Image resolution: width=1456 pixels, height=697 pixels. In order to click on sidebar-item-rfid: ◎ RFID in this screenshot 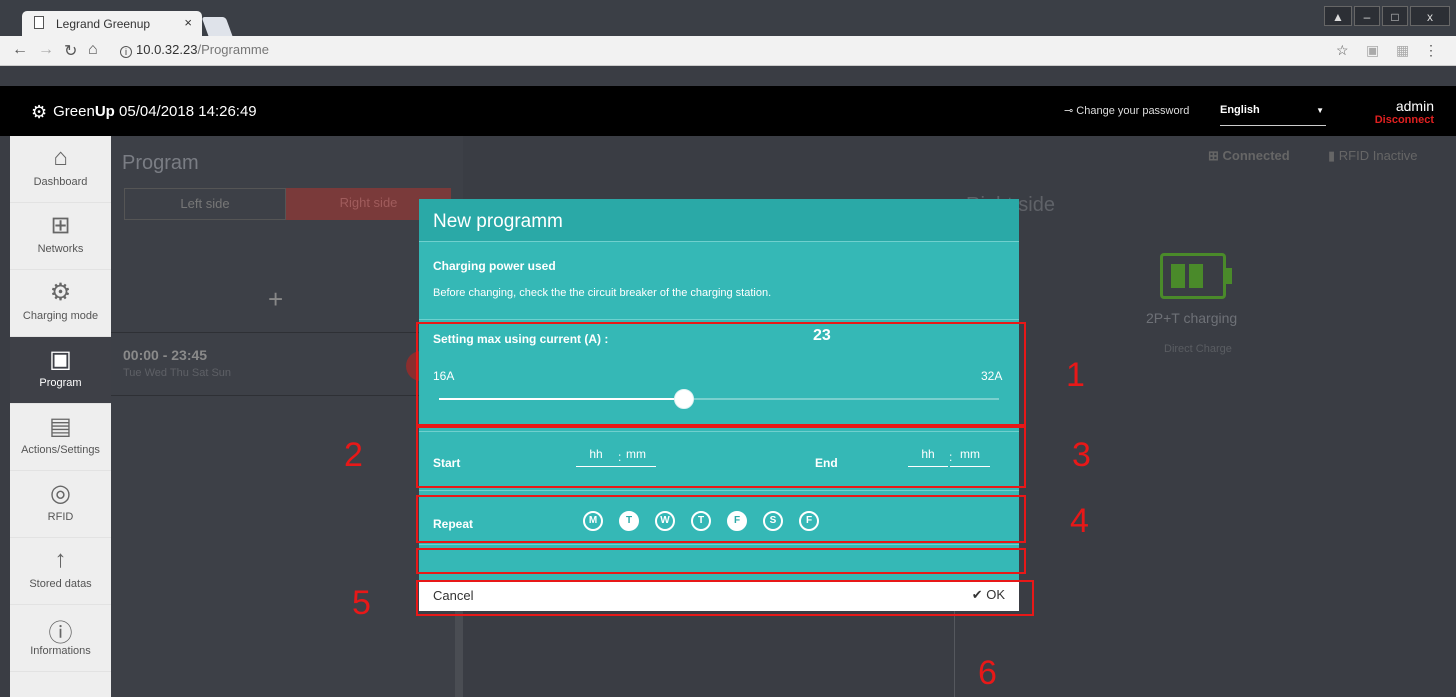, I will do `click(60, 504)`.